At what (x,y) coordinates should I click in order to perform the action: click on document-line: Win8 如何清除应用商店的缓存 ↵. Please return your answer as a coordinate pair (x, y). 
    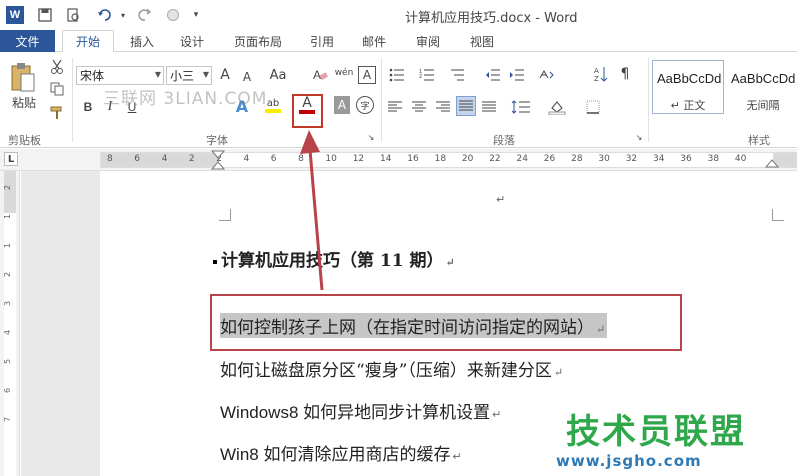
    Looking at the image, I should click on (341, 452).